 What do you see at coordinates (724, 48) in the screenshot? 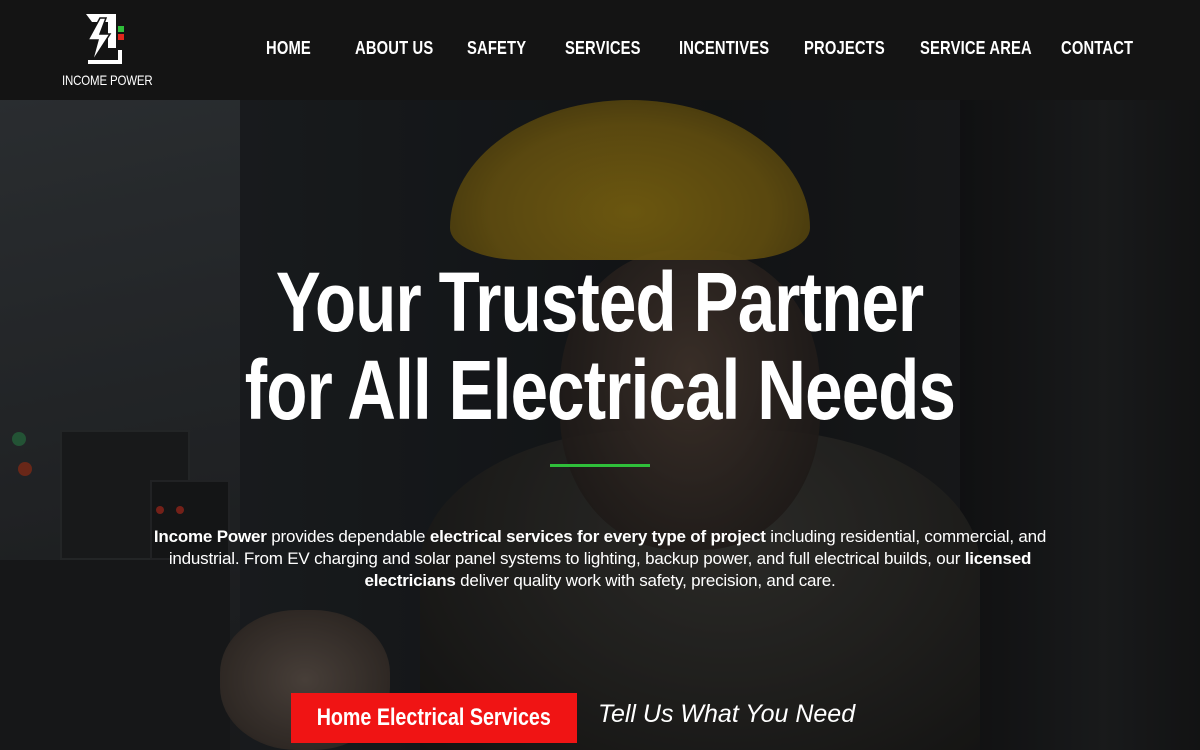
I see `nav-item-incentives: INCENTIVES` at bounding box center [724, 48].